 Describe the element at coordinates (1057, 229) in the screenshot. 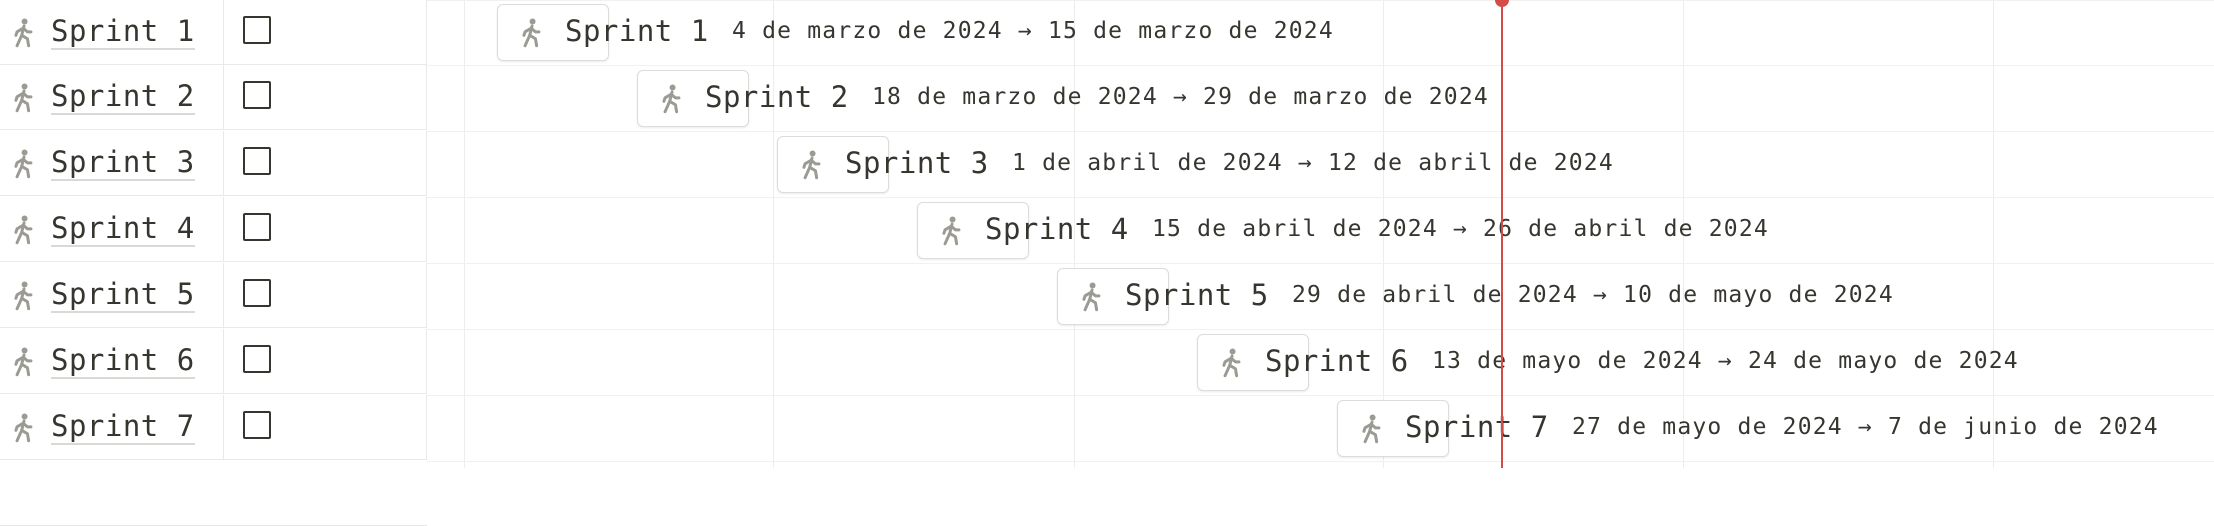

I see `bar-title: Sprint 4` at that location.